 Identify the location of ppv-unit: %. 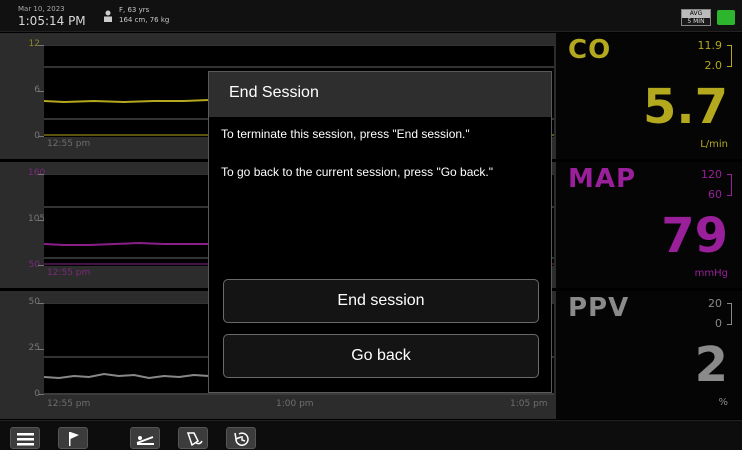
(723, 402).